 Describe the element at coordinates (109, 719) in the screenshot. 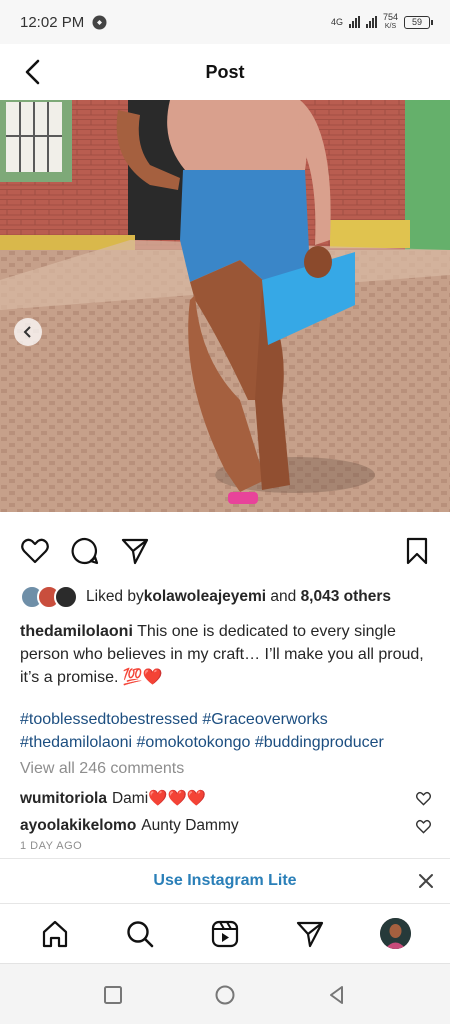

I see `hashtag: #tooblessedtobestressed` at that location.